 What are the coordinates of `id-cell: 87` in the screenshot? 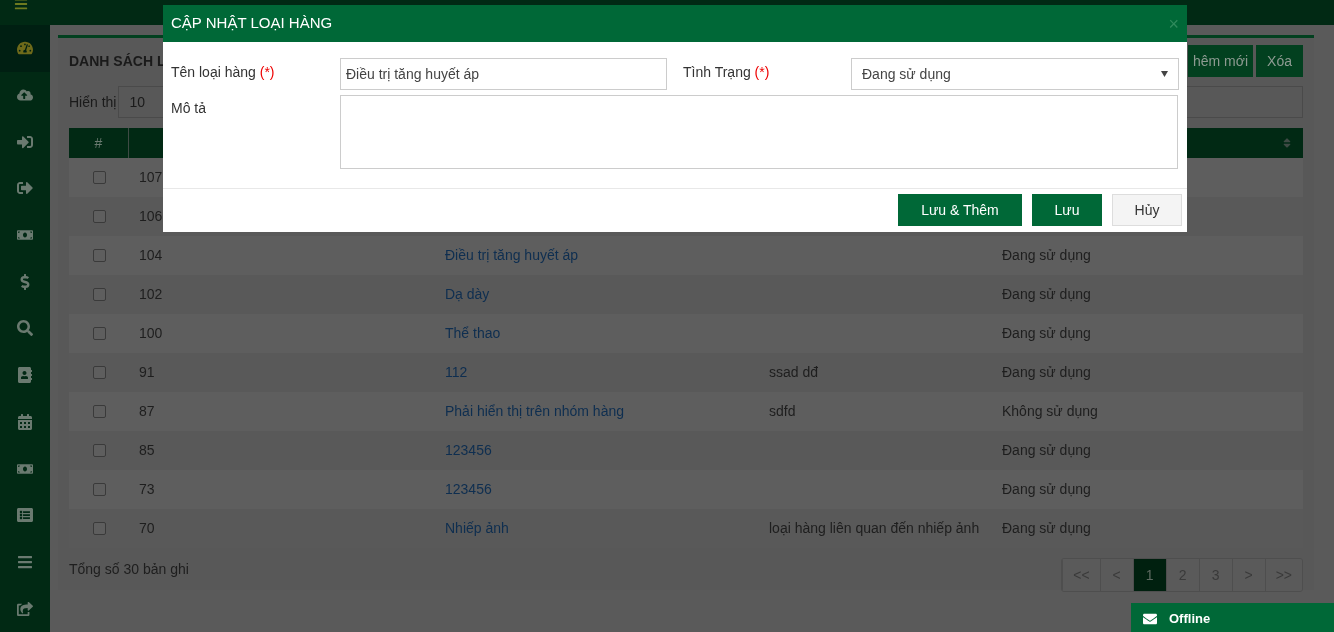 It's located at (147, 411).